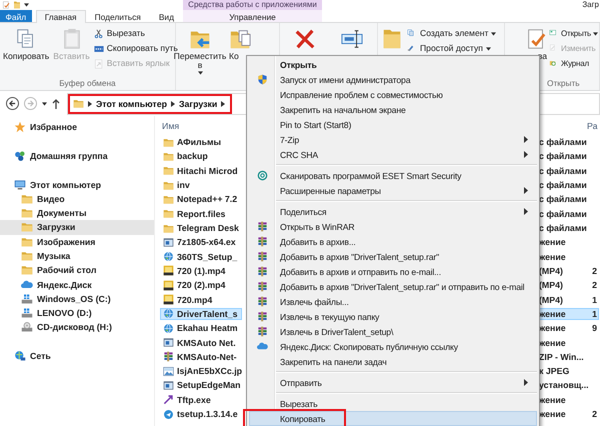 The height and width of the screenshot is (426, 600). I want to click on group-label: Открыть, so click(563, 84).